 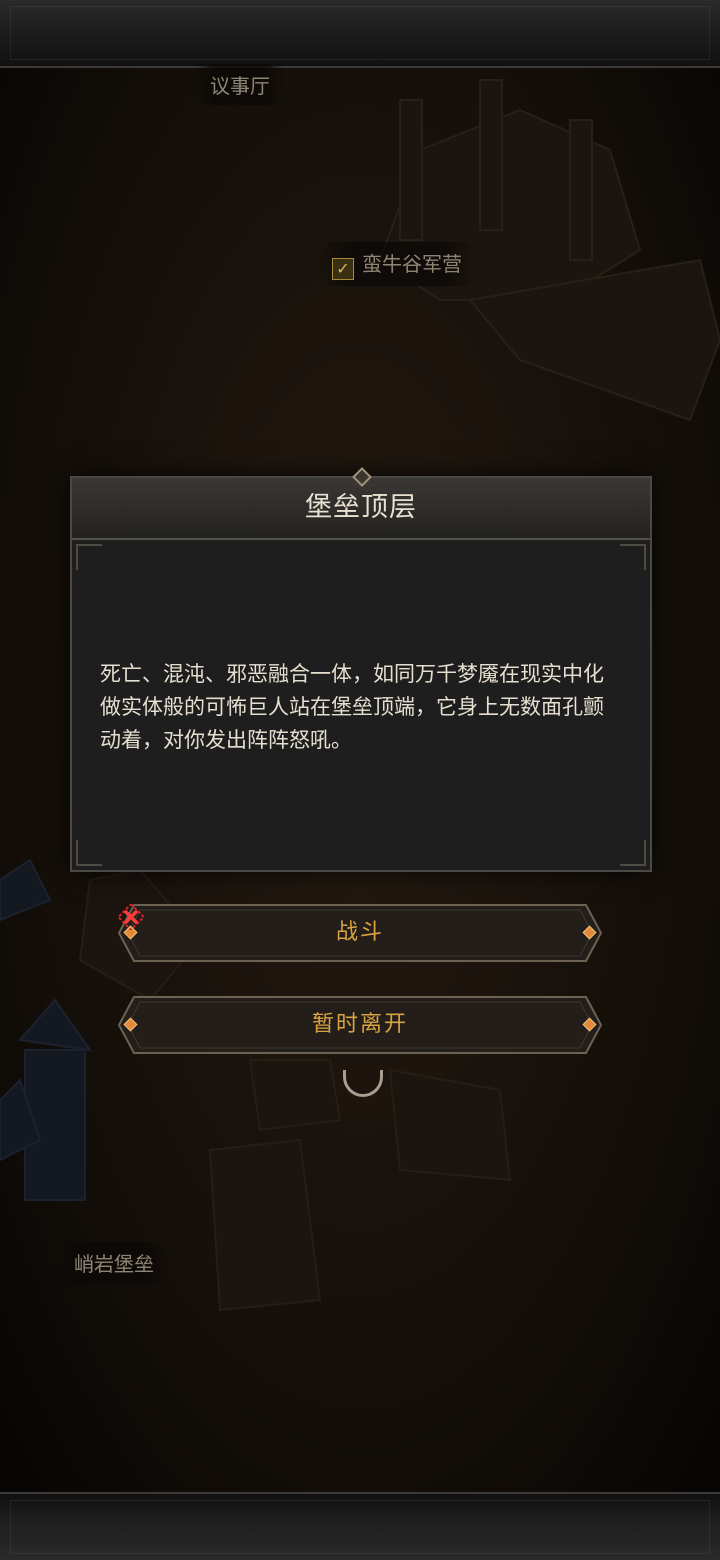 What do you see at coordinates (360, 1526) in the screenshot?
I see `bottom-frame` at bounding box center [360, 1526].